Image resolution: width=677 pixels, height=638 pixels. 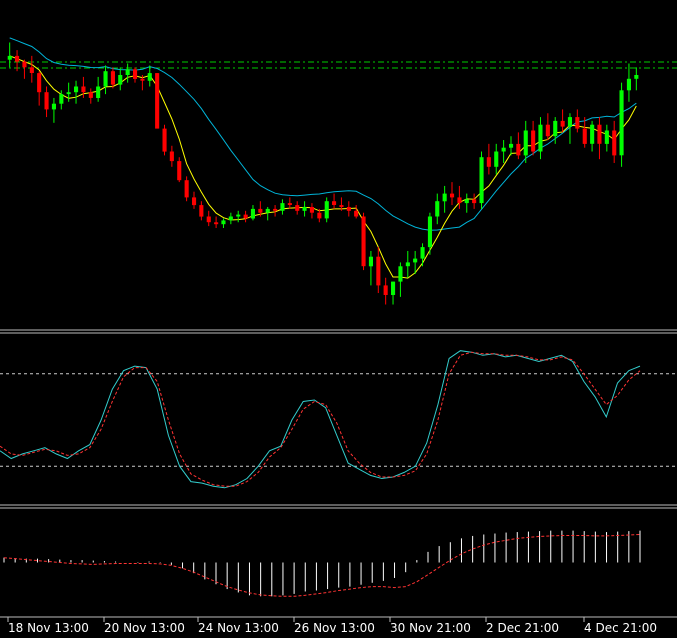 What do you see at coordinates (144, 628) in the screenshot?
I see `x-tick-label: 20 Nov 13:00` at bounding box center [144, 628].